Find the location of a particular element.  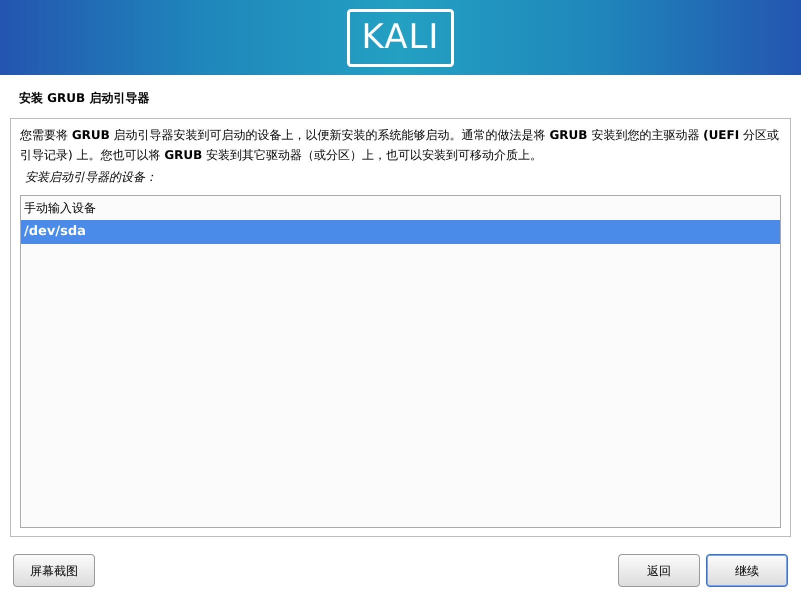

device-item: 手动输入设备 is located at coordinates (400, 208).